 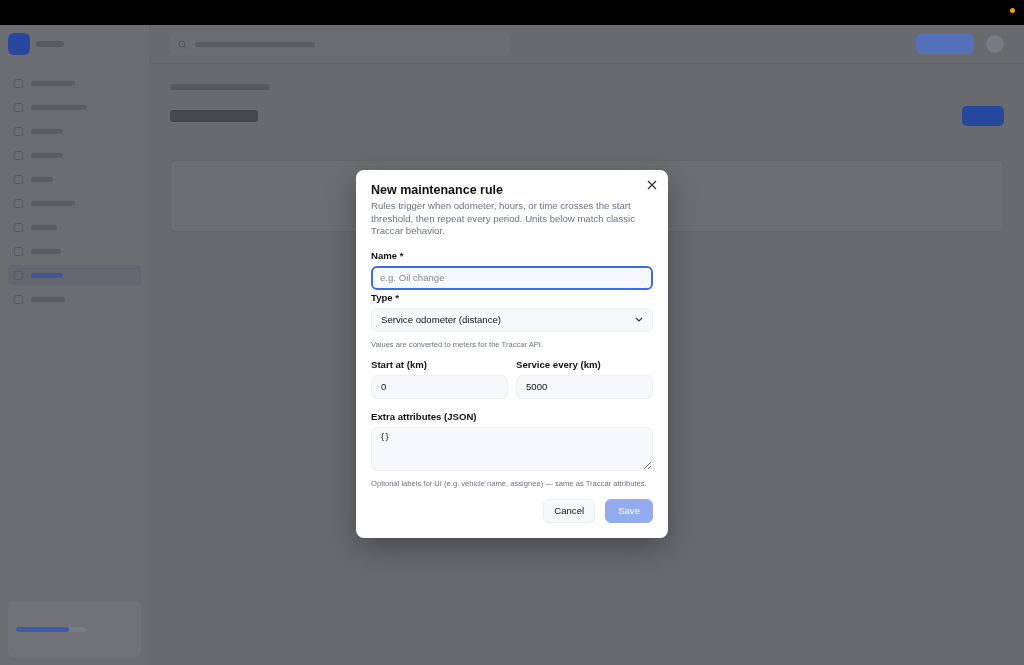 What do you see at coordinates (399, 364) in the screenshot?
I see `field-label: Start at (km)` at bounding box center [399, 364].